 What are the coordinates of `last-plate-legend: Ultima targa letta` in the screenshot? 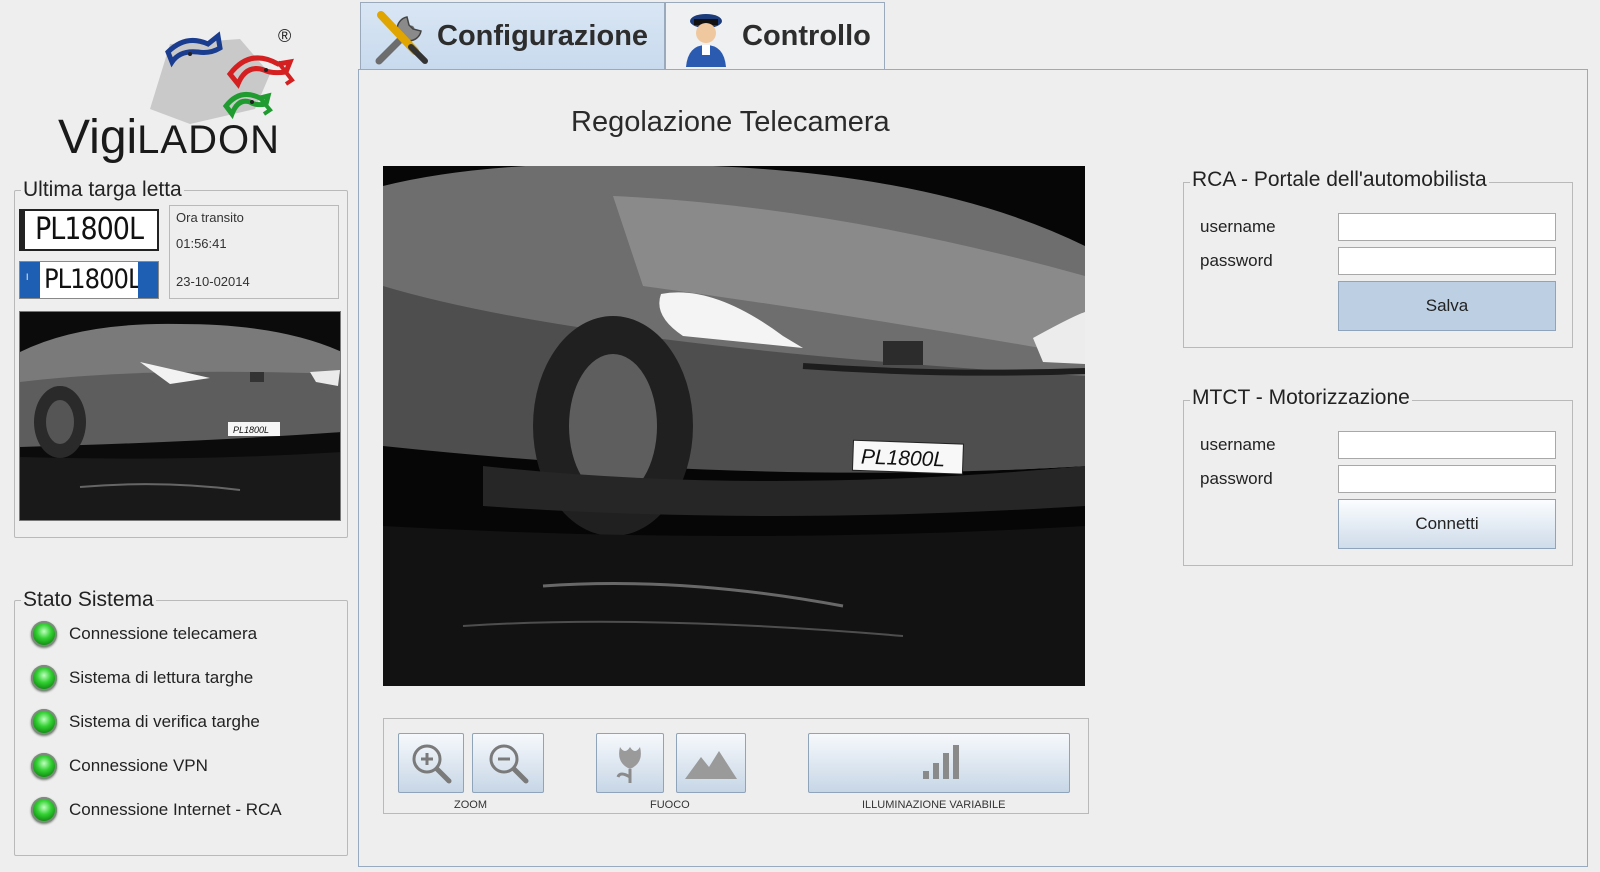 It's located at (102, 190).